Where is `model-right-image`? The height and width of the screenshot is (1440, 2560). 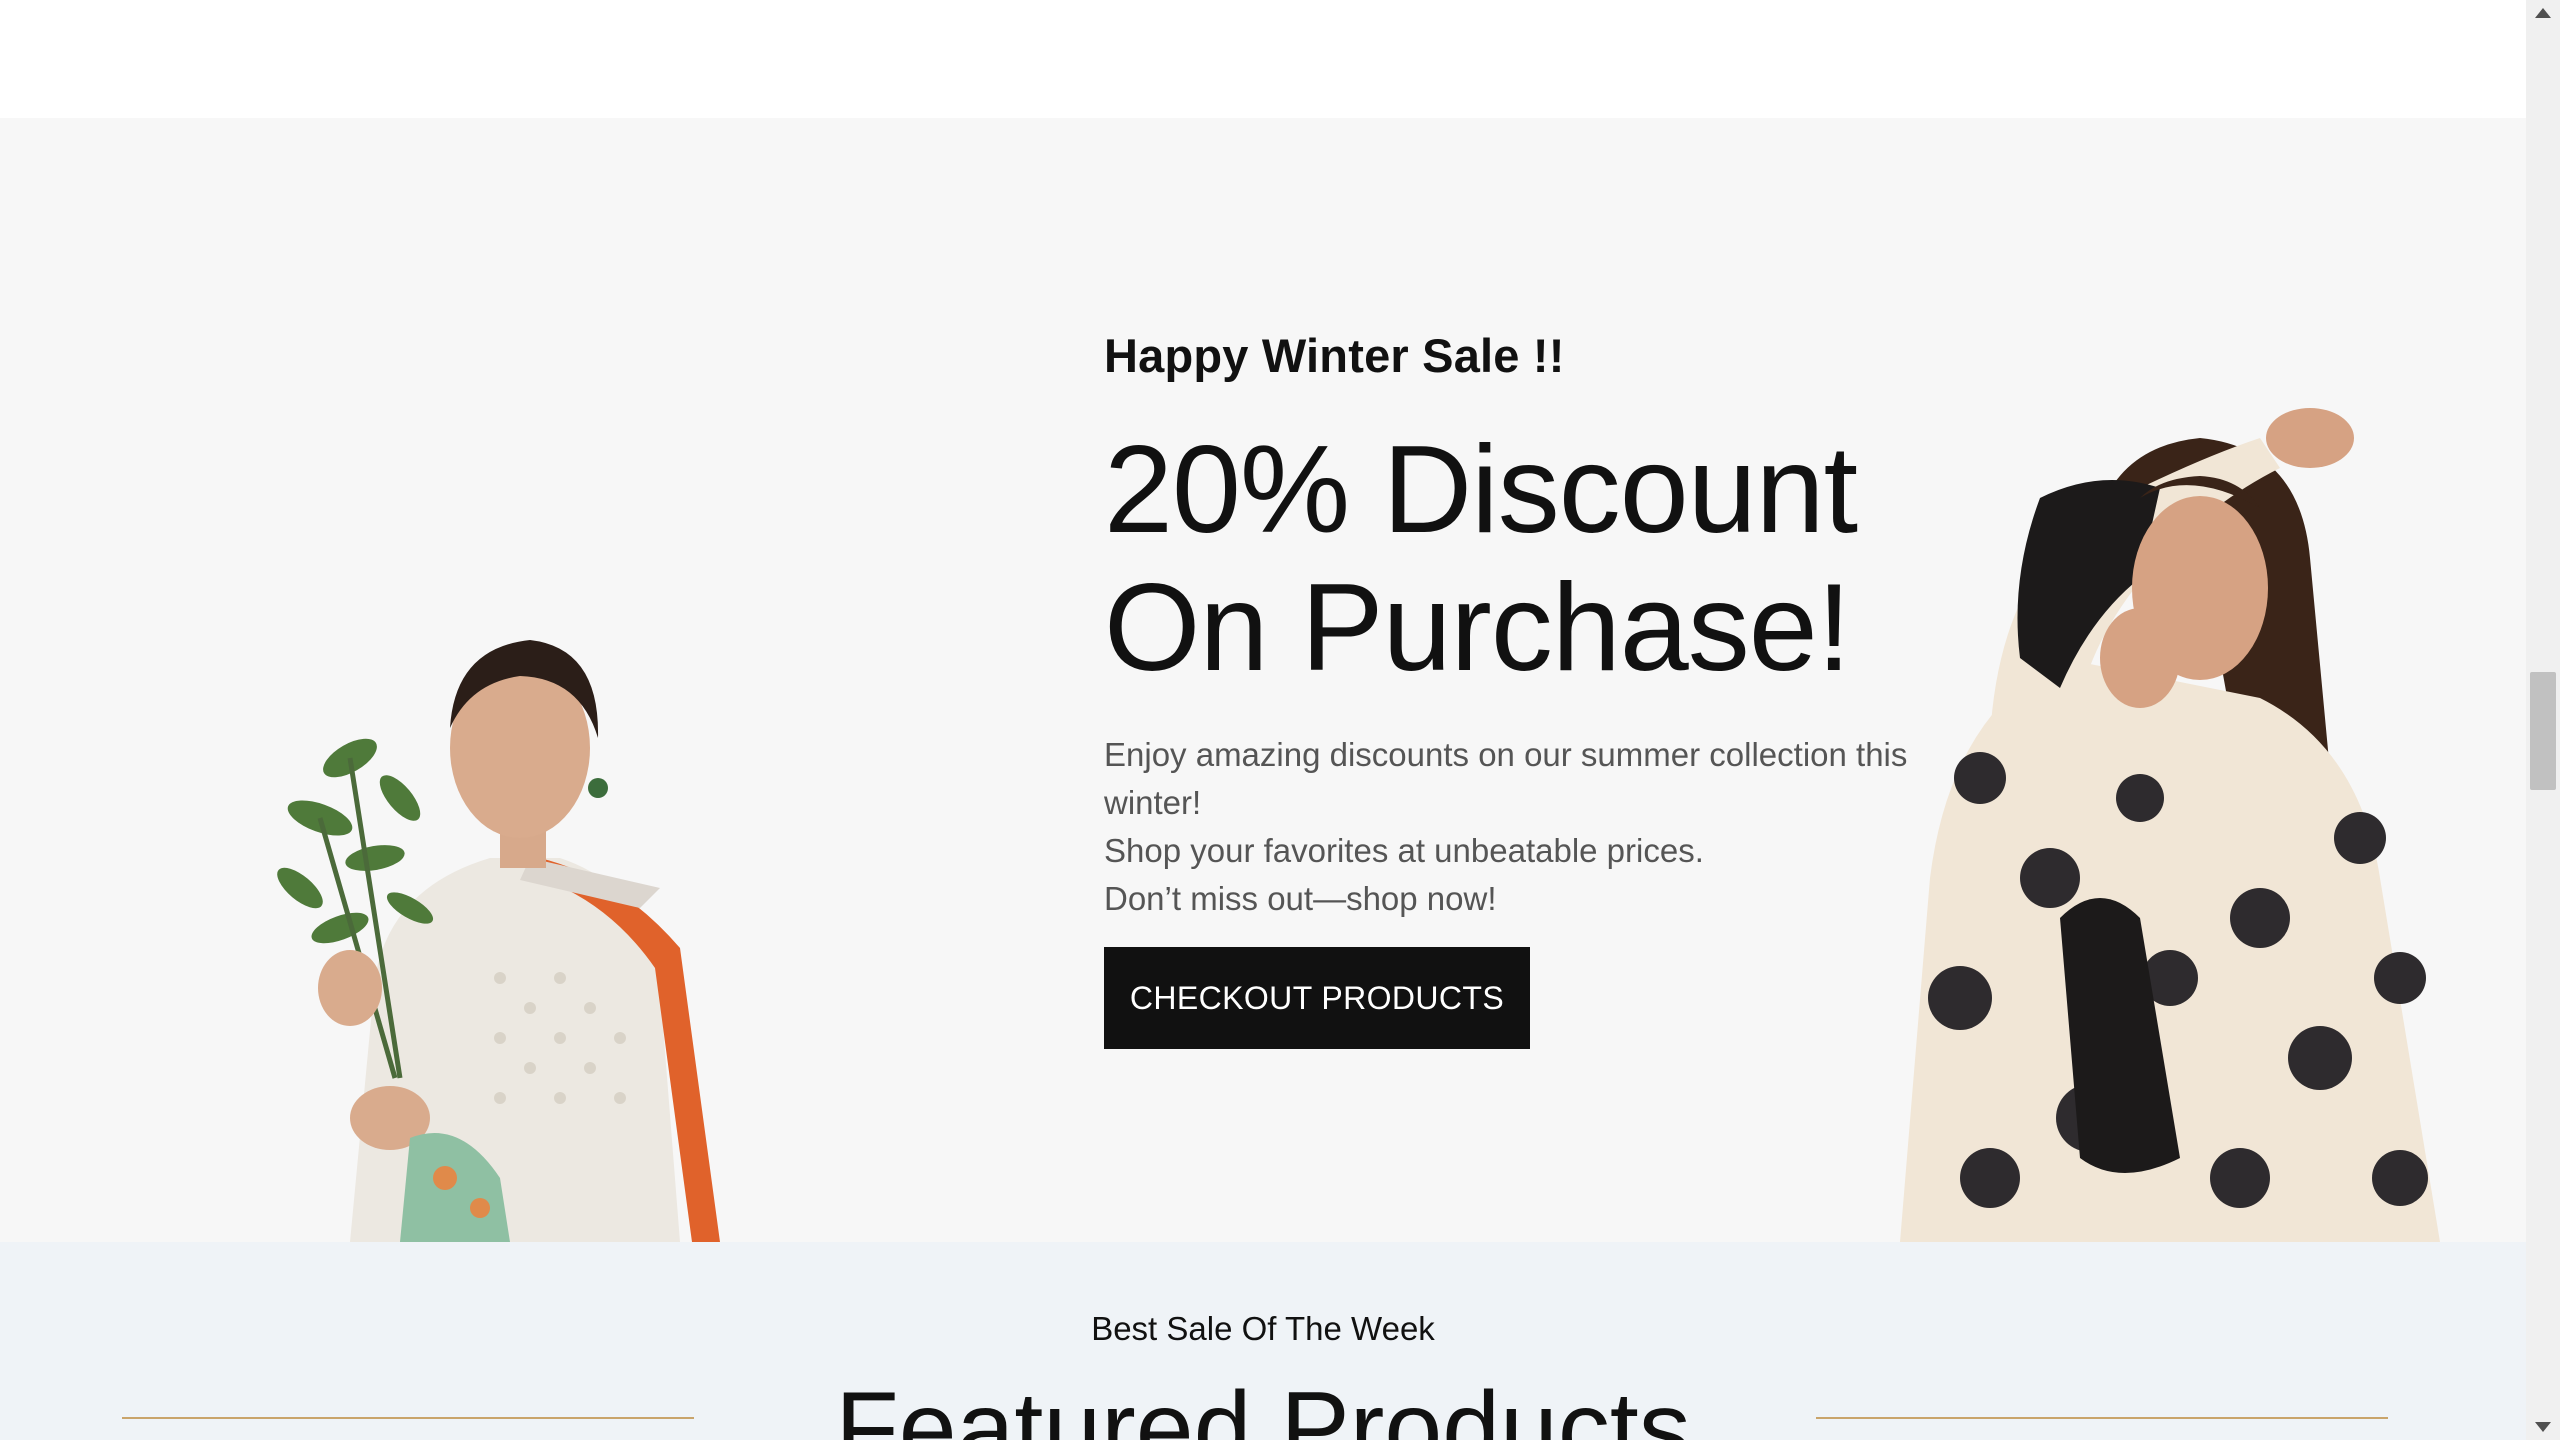
model-right-image is located at coordinates (2170, 825).